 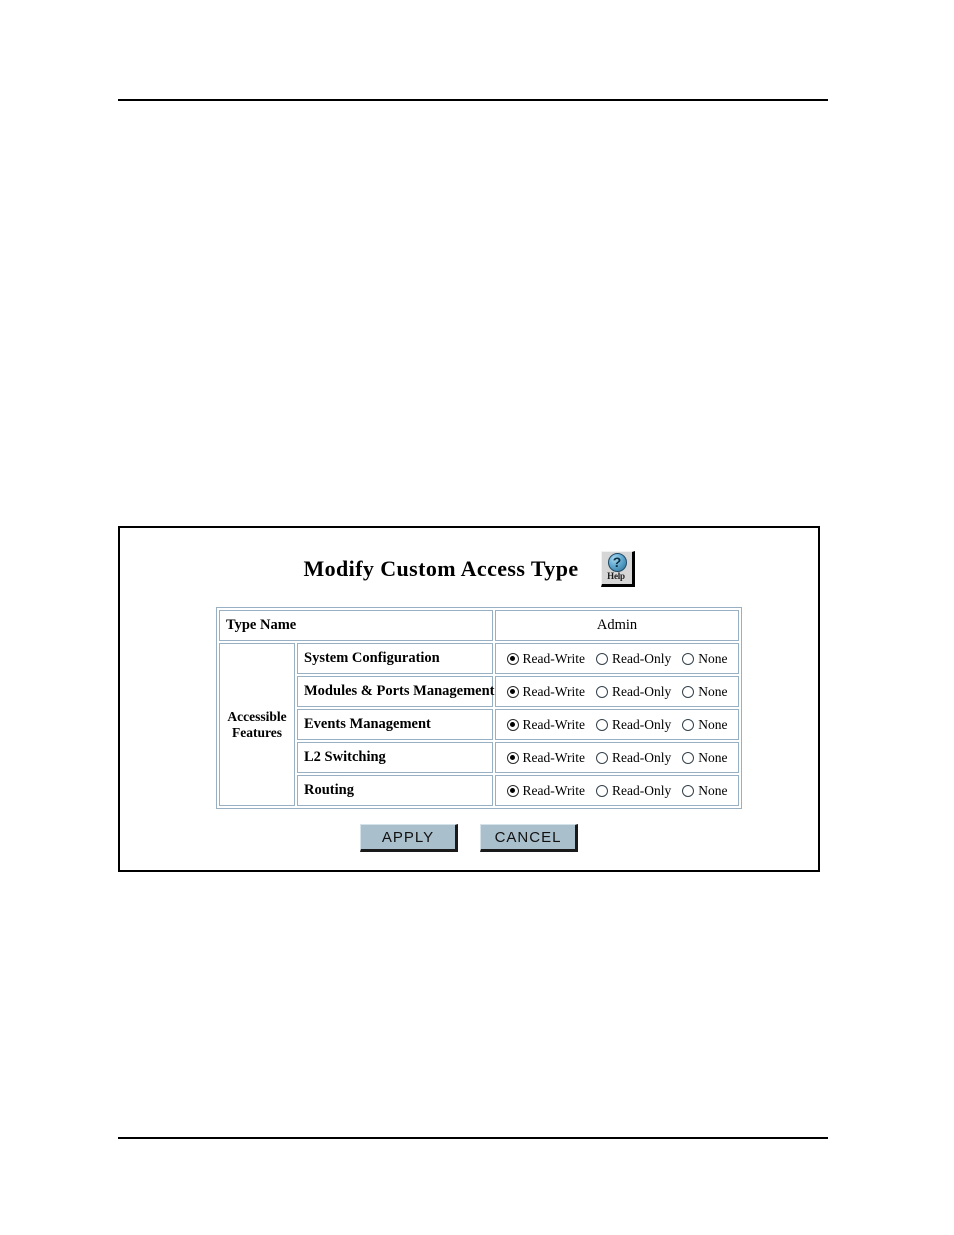 I want to click on radio-group-system-configuration: Read-Write Read-Only None, so click(x=617, y=659).